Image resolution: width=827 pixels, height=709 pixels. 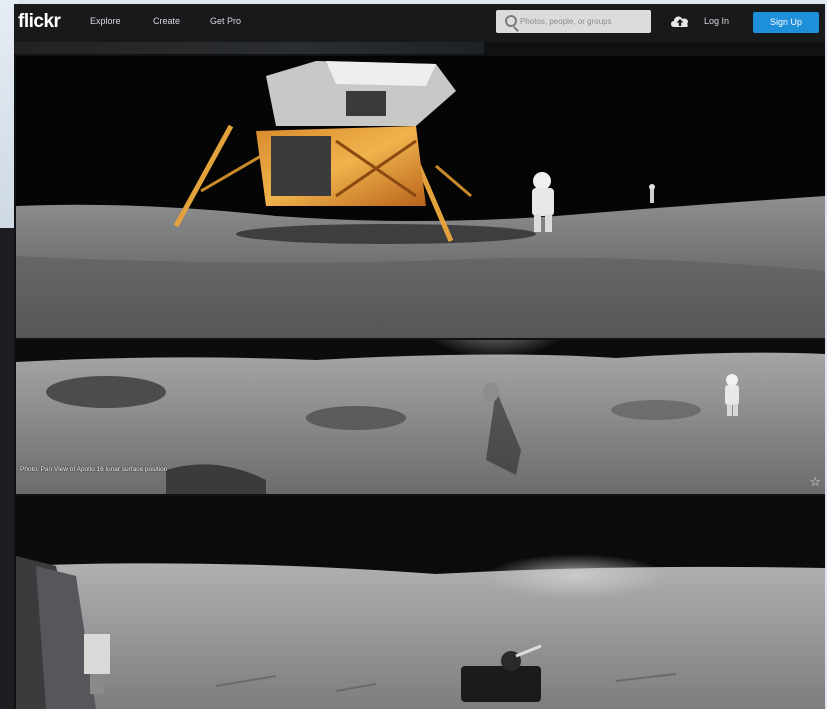 I want to click on nav-create: Create, so click(x=166, y=21).